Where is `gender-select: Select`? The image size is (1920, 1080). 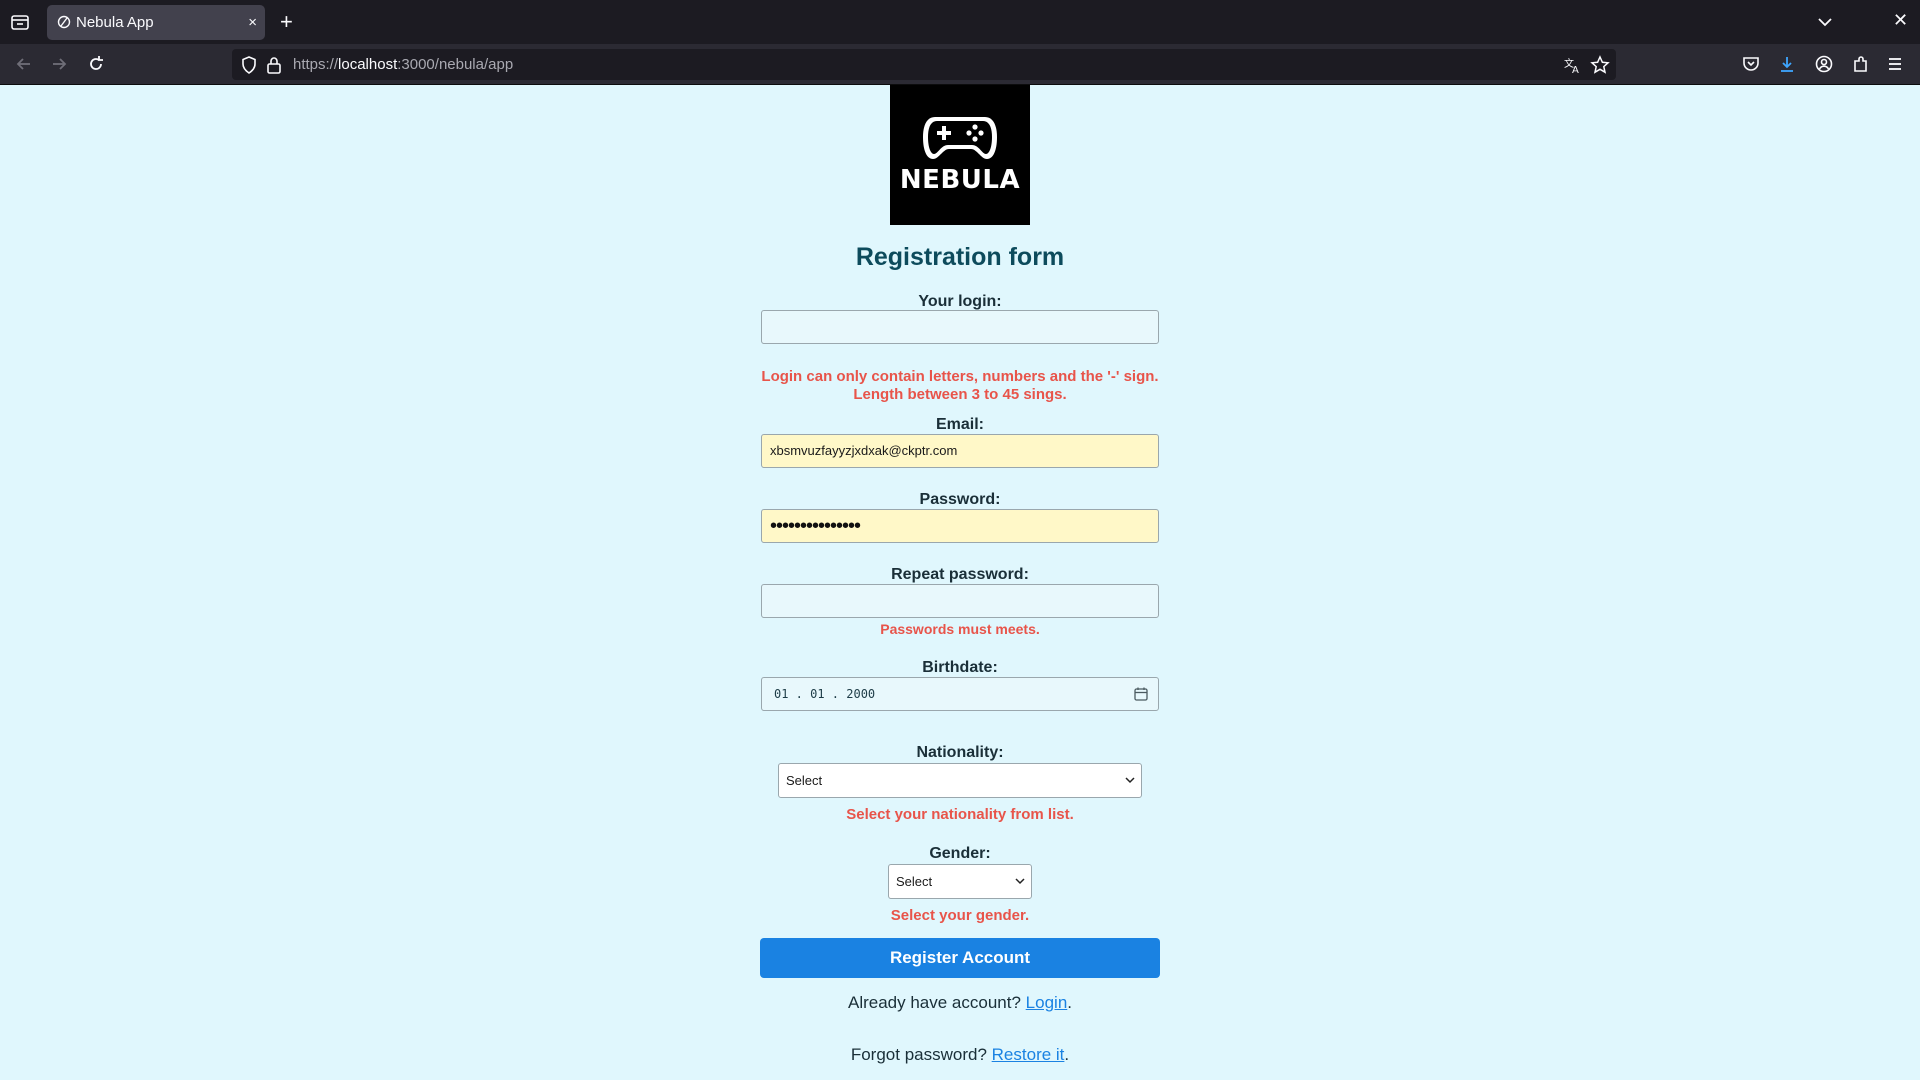
gender-select: Select is located at coordinates (960, 881).